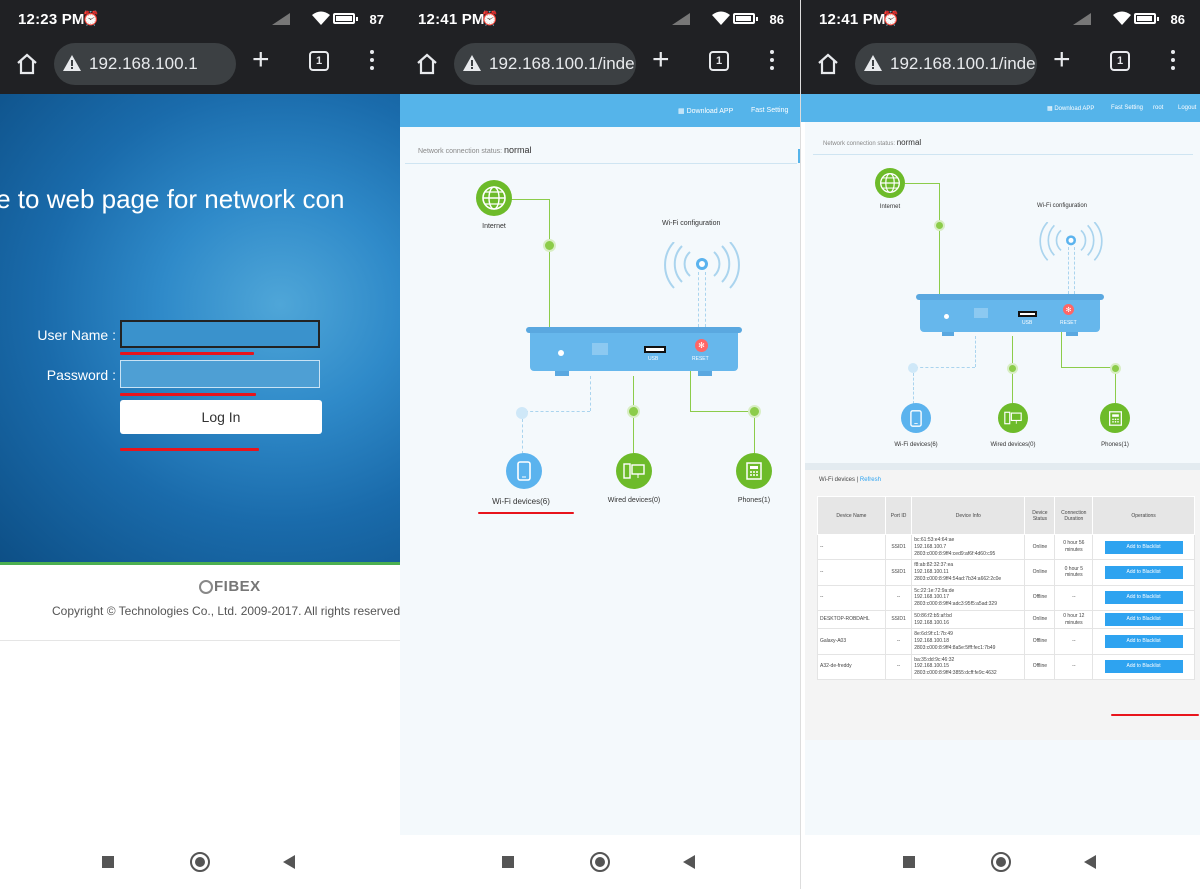 The width and height of the screenshot is (1200, 889). I want to click on device-info-line: f8:ab:82:32:37:ea, so click(934, 565).